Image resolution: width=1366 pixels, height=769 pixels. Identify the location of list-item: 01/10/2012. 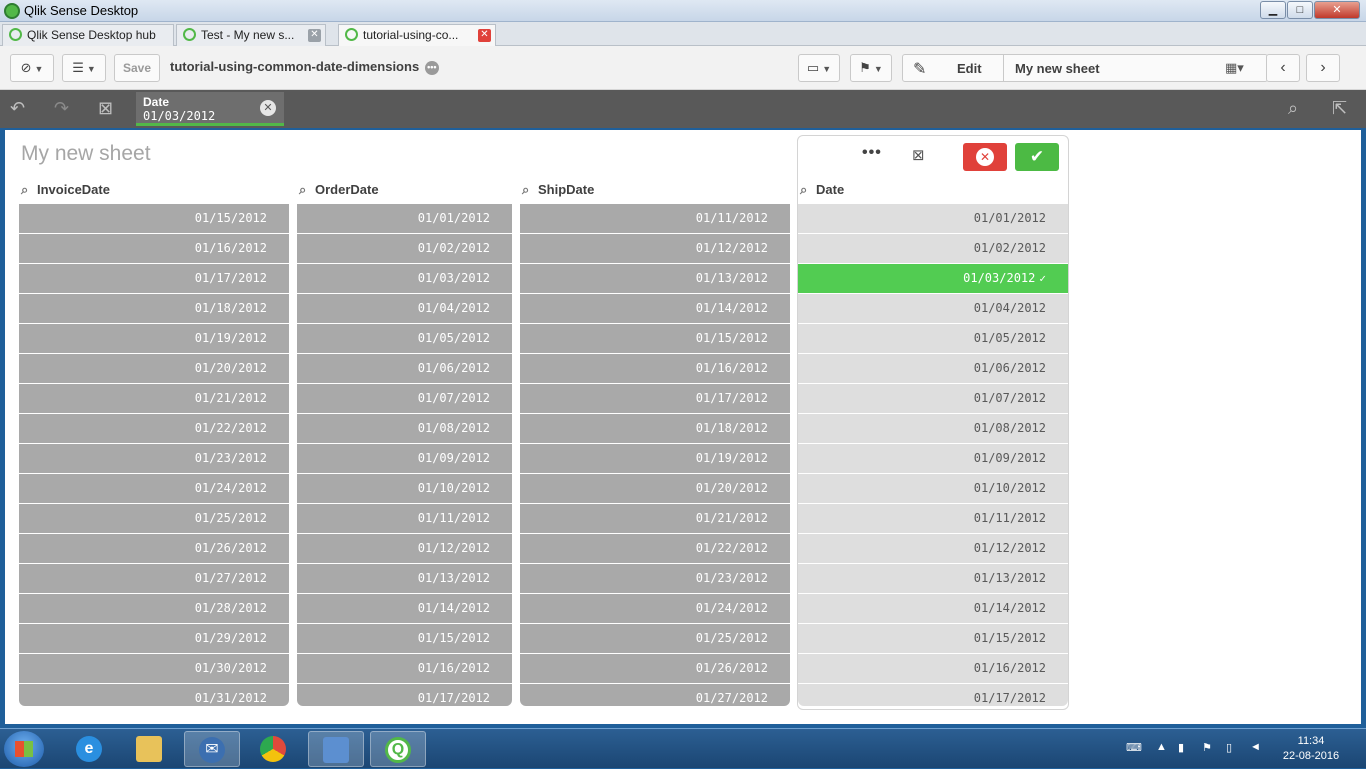
(933, 489).